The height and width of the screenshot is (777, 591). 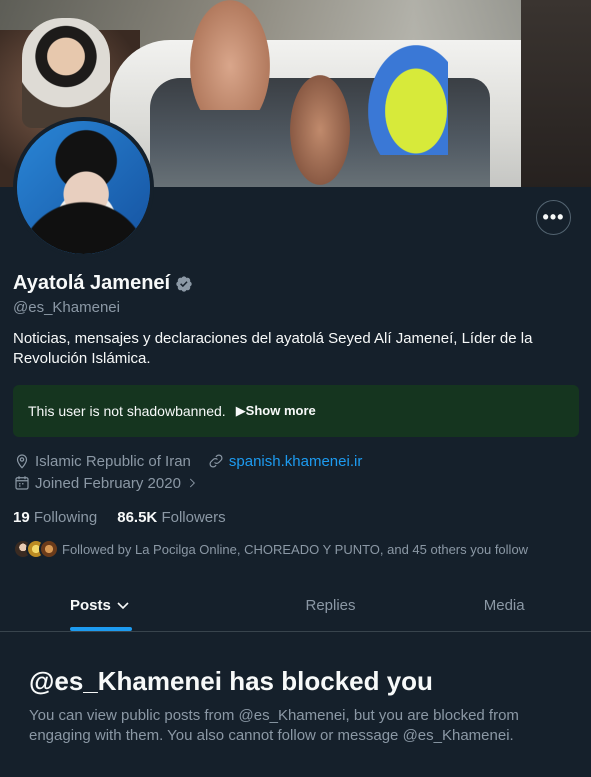 I want to click on blocked-title: @es_Khamenei has blocked you, so click(x=231, y=681).